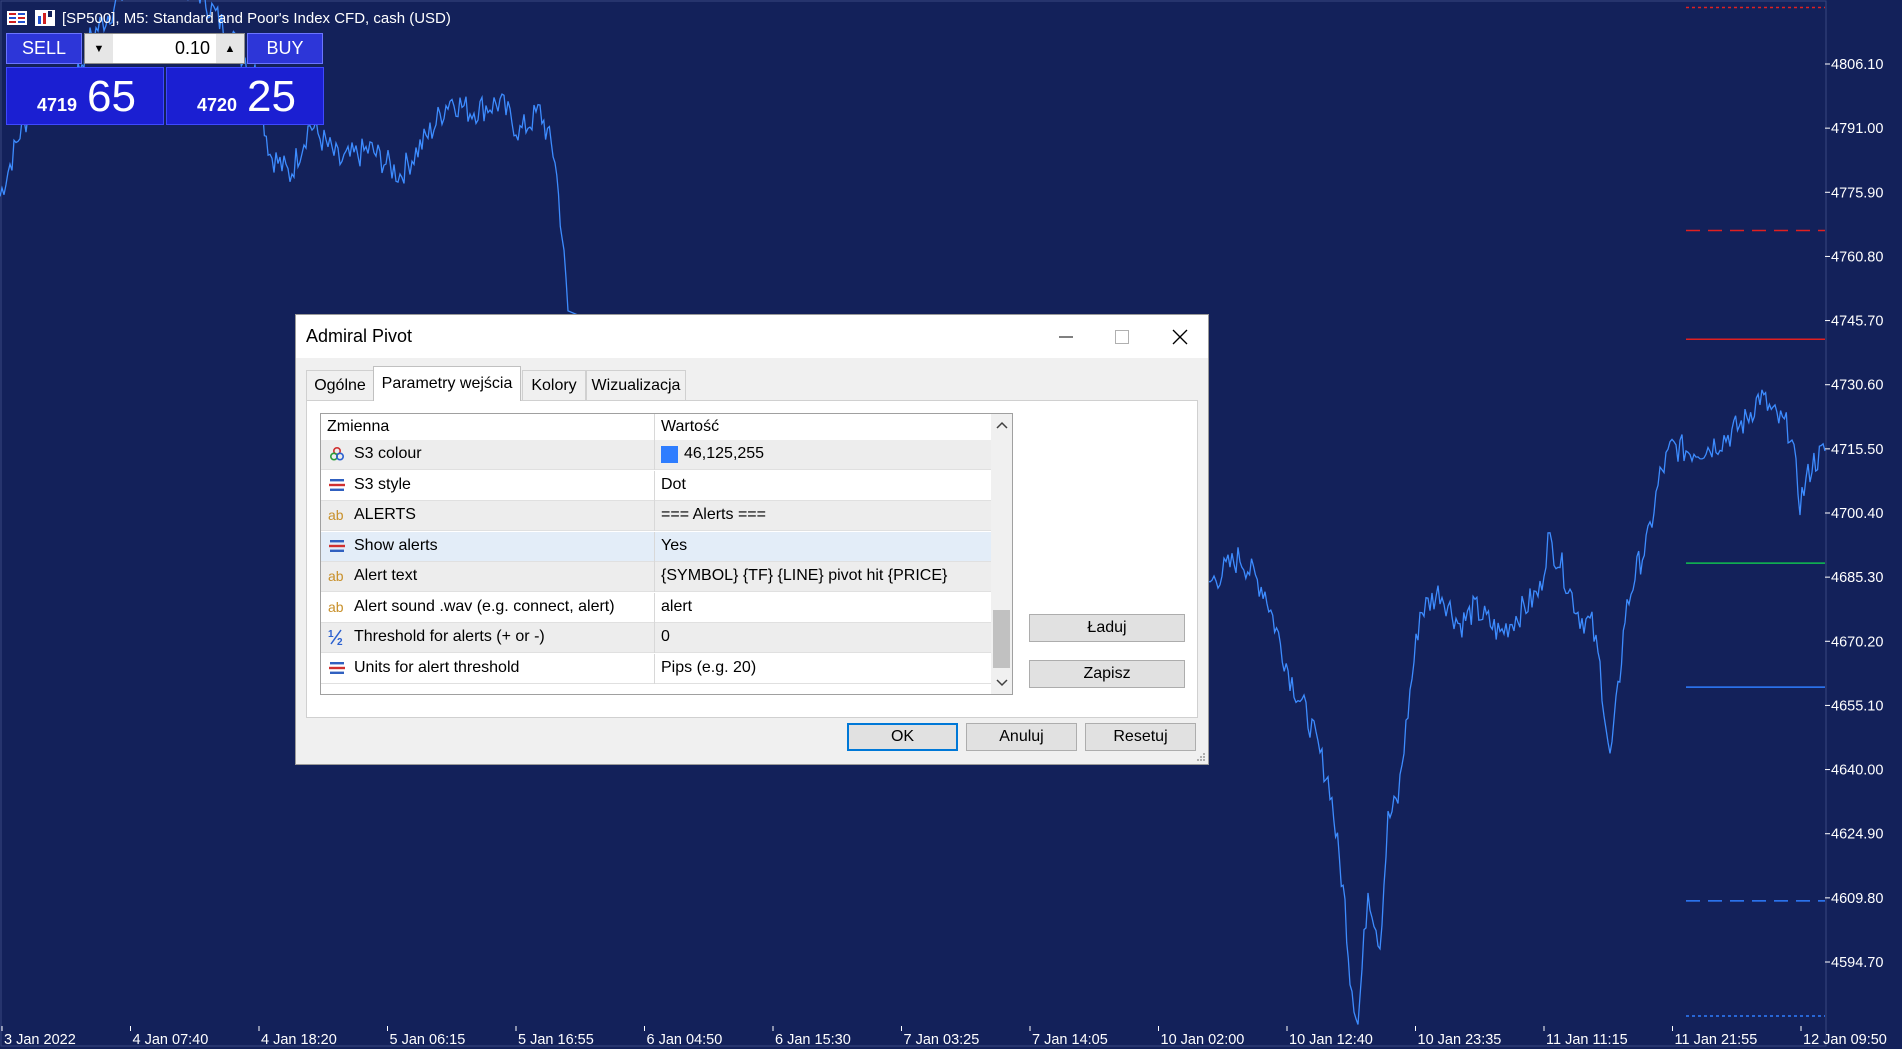  Describe the element at coordinates (656, 638) in the screenshot. I see `row-threshold: 1 2 Threshold for alerts (+ or -) 0` at that location.